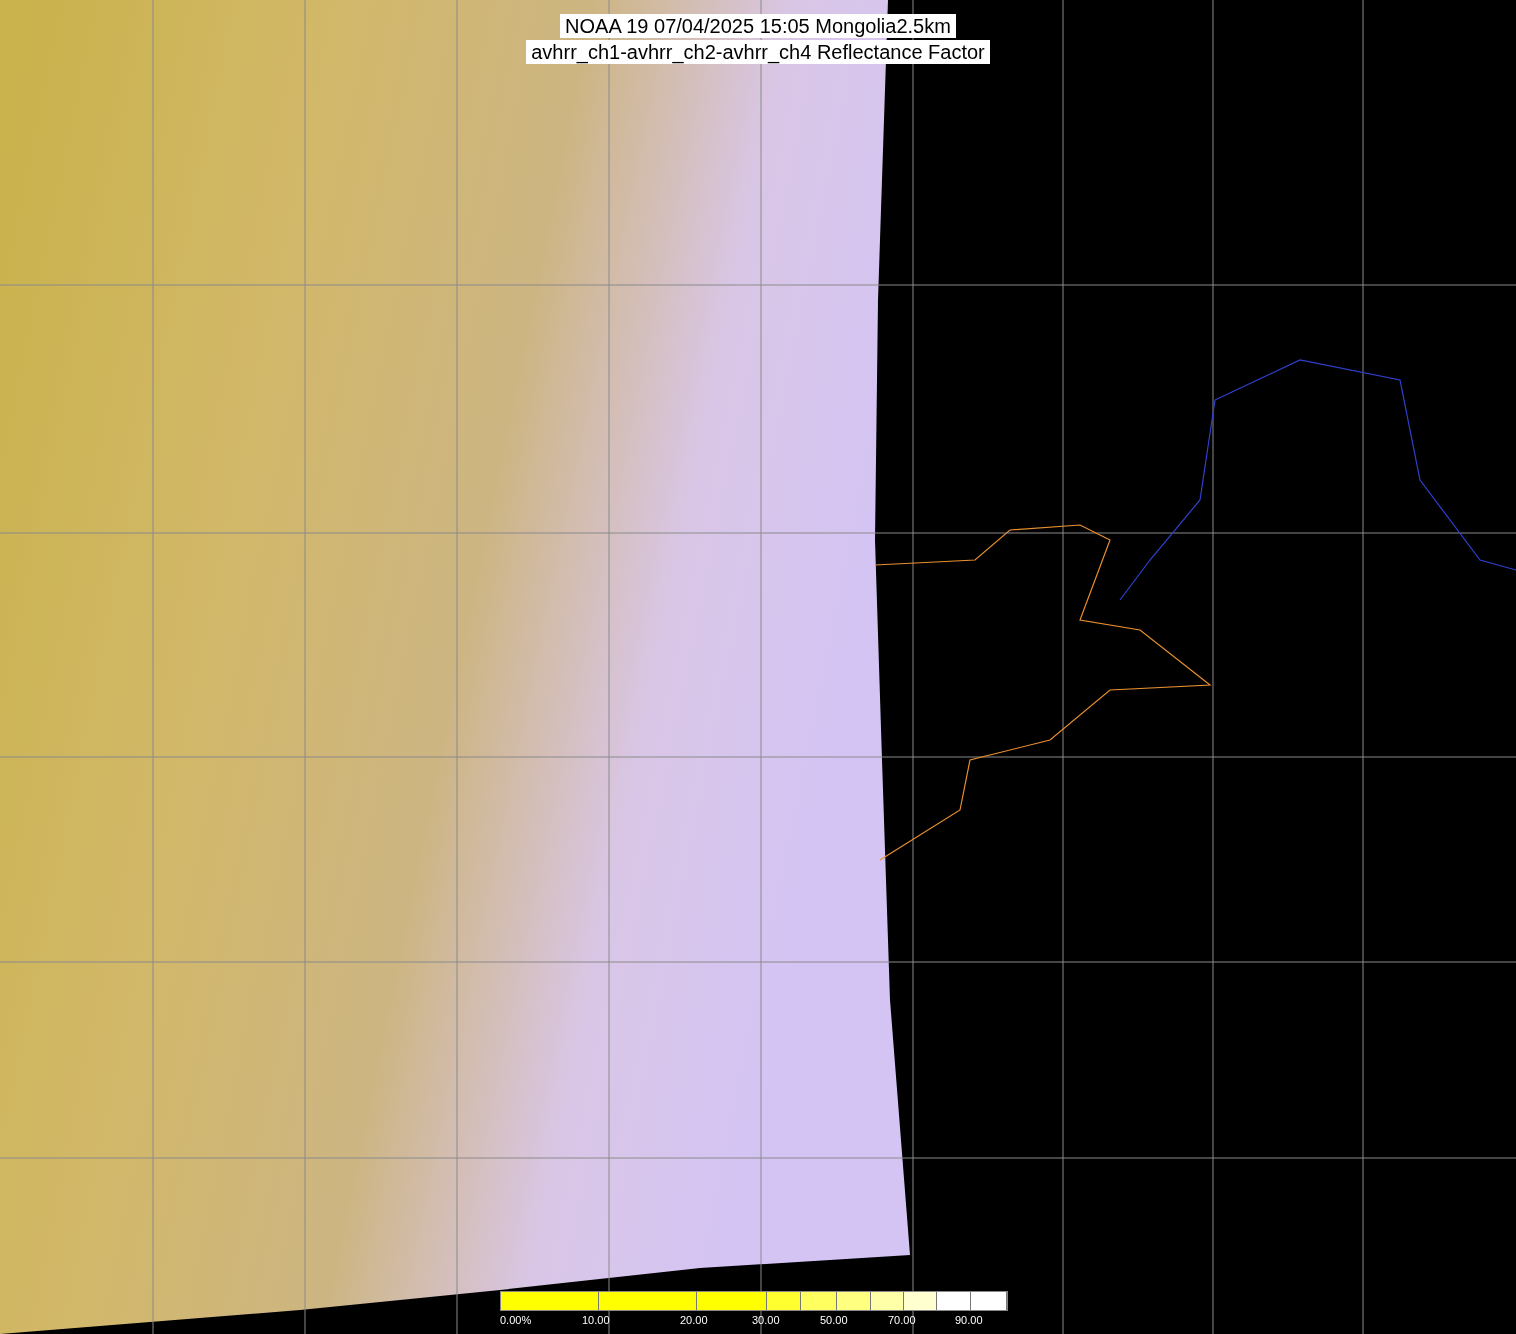  I want to click on colorbar-tick-label: 0.00%, so click(516, 1320).